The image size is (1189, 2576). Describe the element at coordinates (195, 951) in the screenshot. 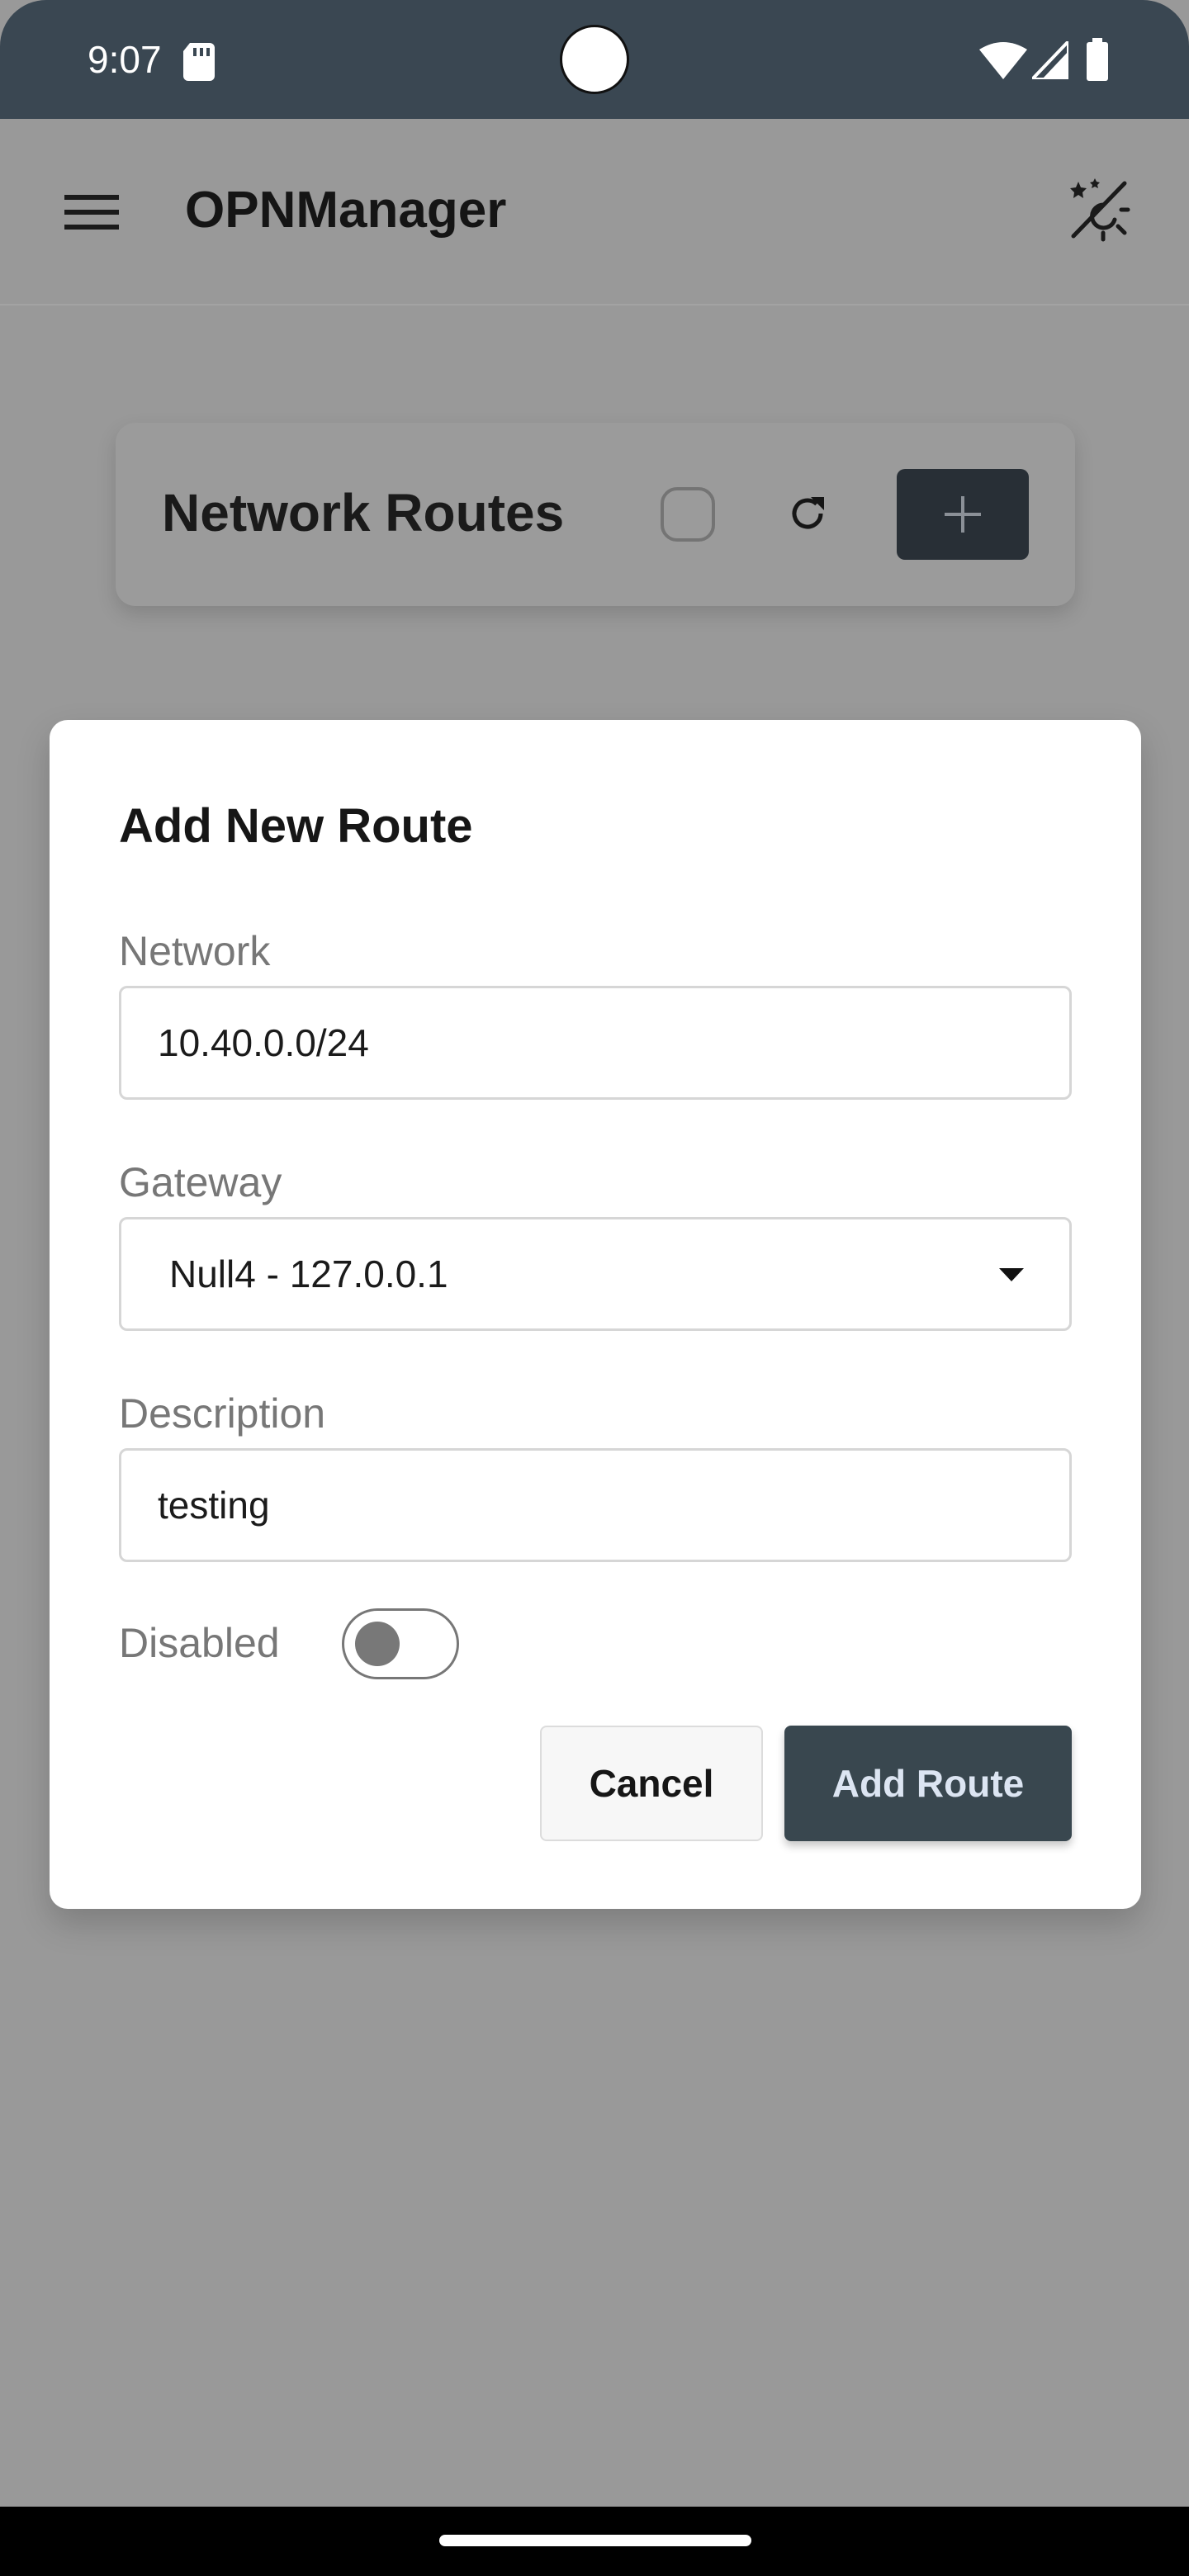

I see `network-label: Network` at that location.